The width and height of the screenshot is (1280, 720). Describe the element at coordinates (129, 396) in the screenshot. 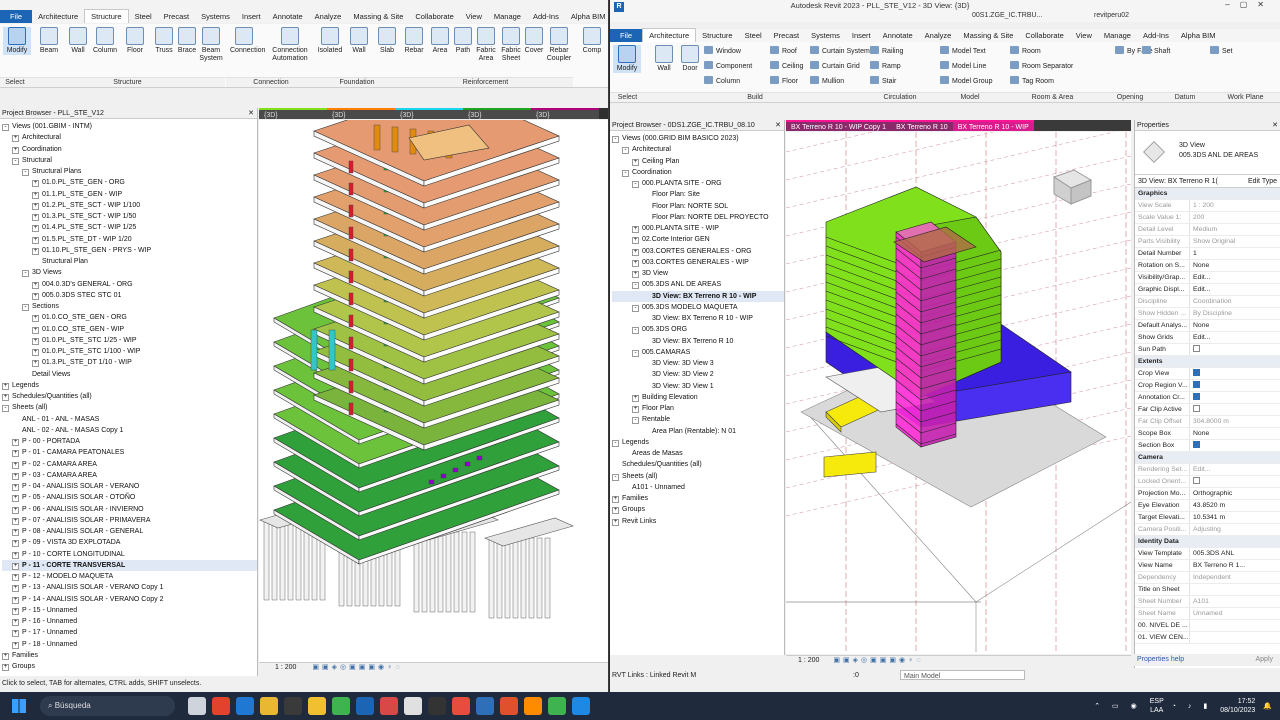

I see `browser-tree-item: + Schedules/Quantities (all)` at that location.